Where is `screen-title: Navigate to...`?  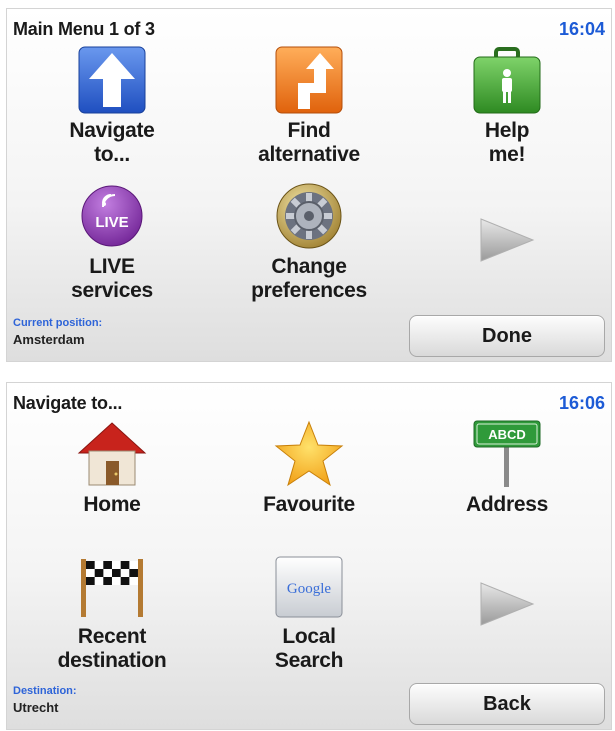
screen-title: Navigate to... is located at coordinates (68, 403).